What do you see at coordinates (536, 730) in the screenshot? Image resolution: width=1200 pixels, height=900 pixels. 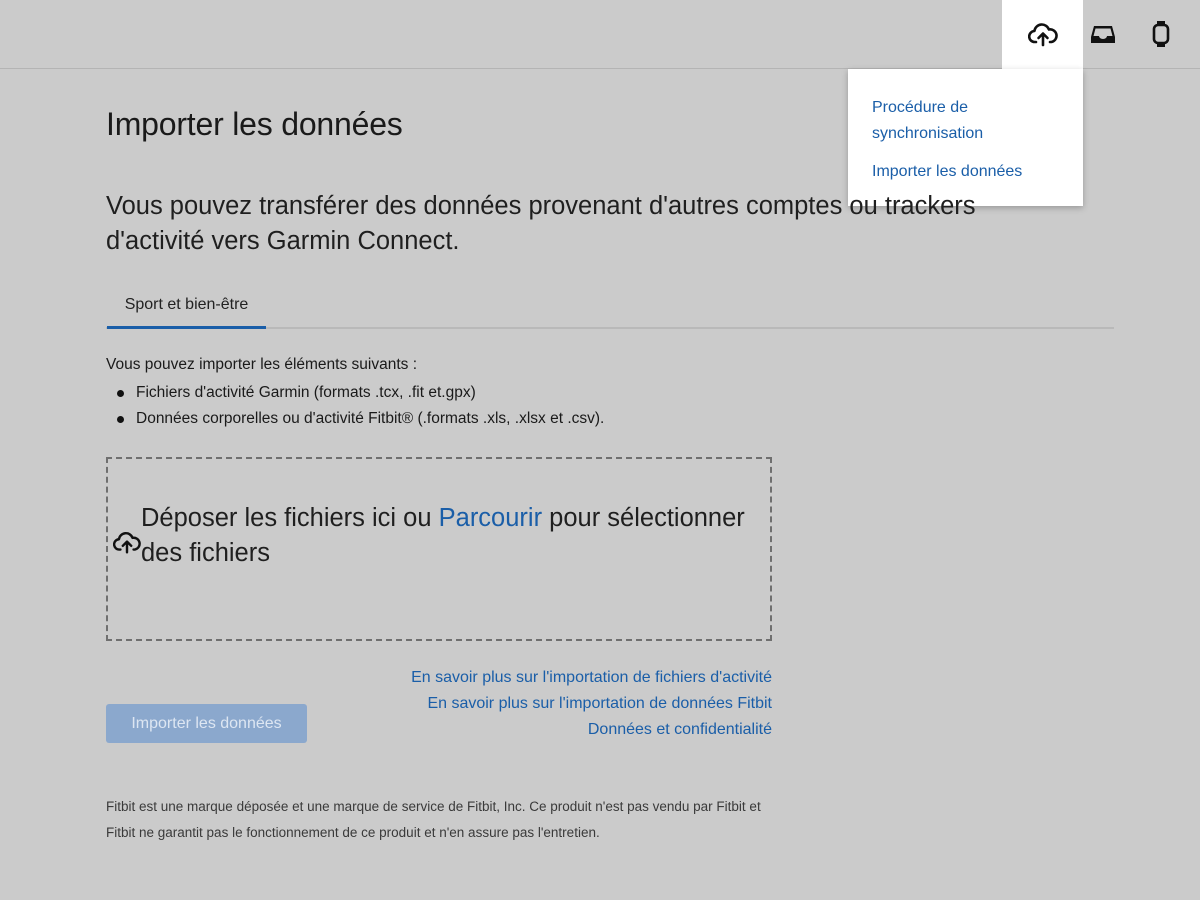 I see `link-data-privacy: Données et confidentialité` at bounding box center [536, 730].